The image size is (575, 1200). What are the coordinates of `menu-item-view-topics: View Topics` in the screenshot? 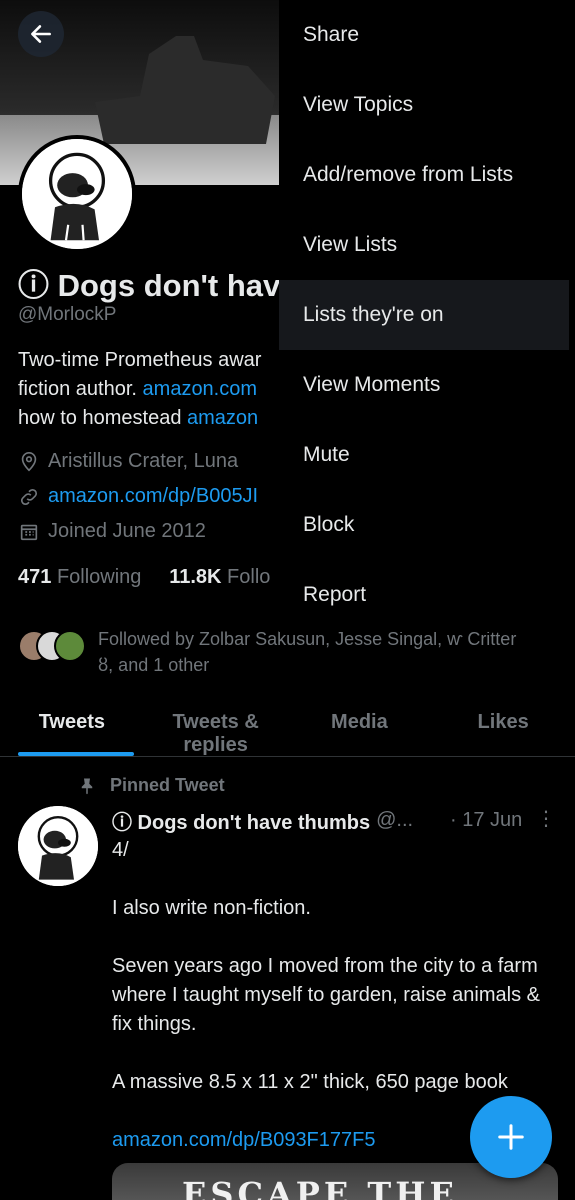 It's located at (424, 105).